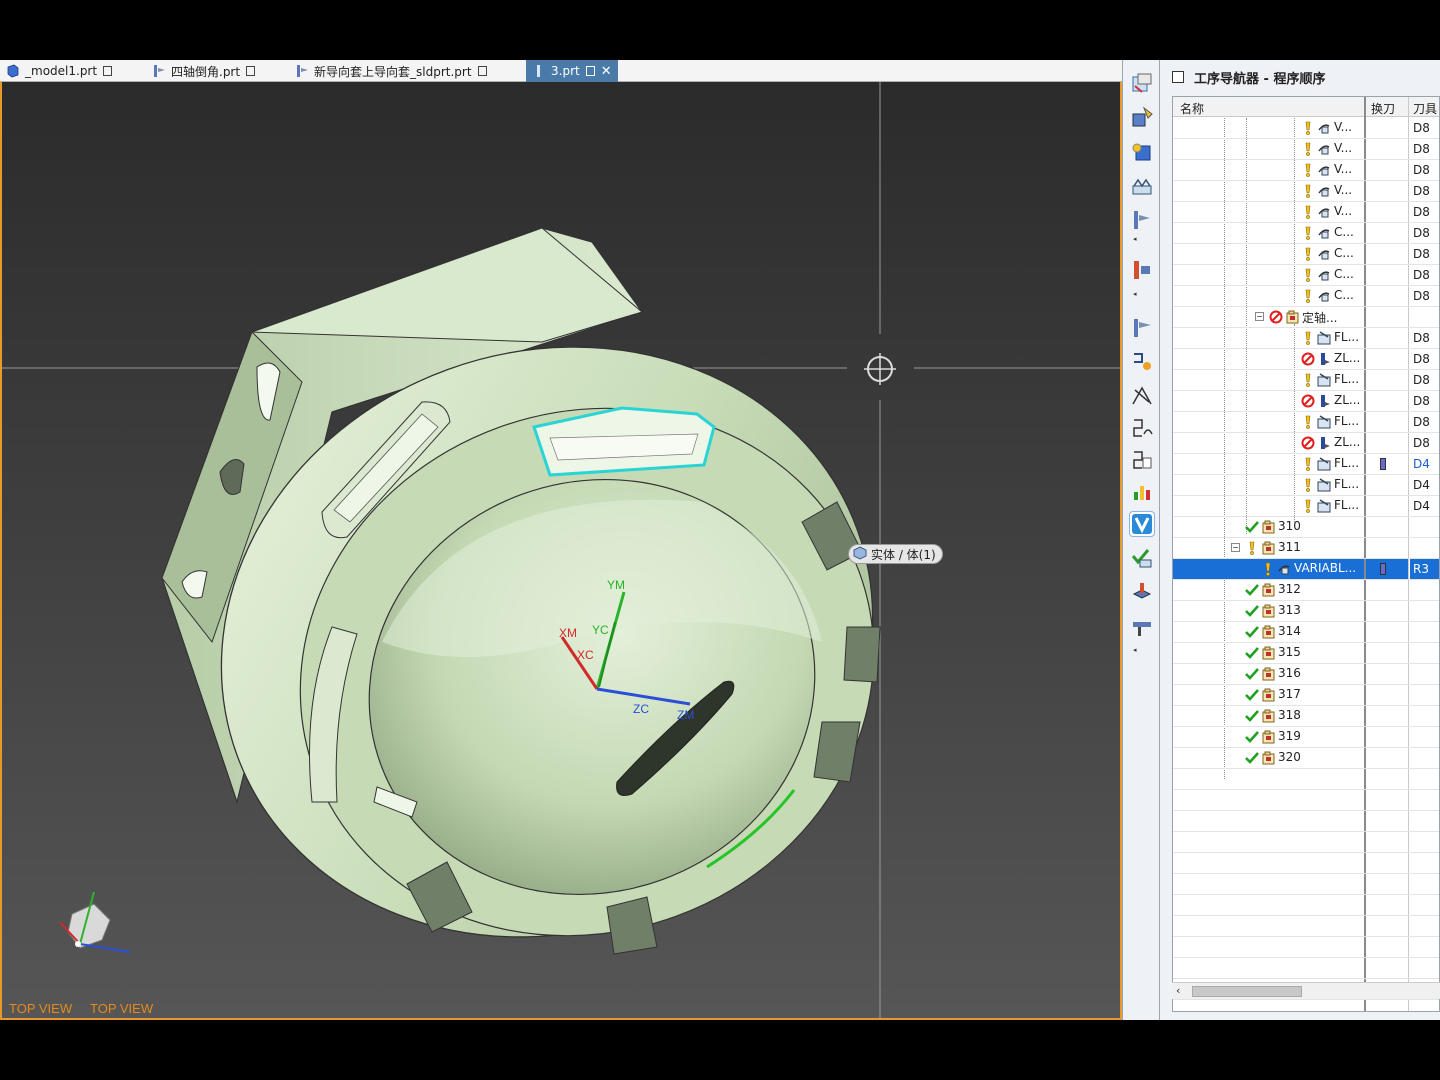  What do you see at coordinates (1268, 548) in the screenshot?
I see `name-cell: − 311` at bounding box center [1268, 548].